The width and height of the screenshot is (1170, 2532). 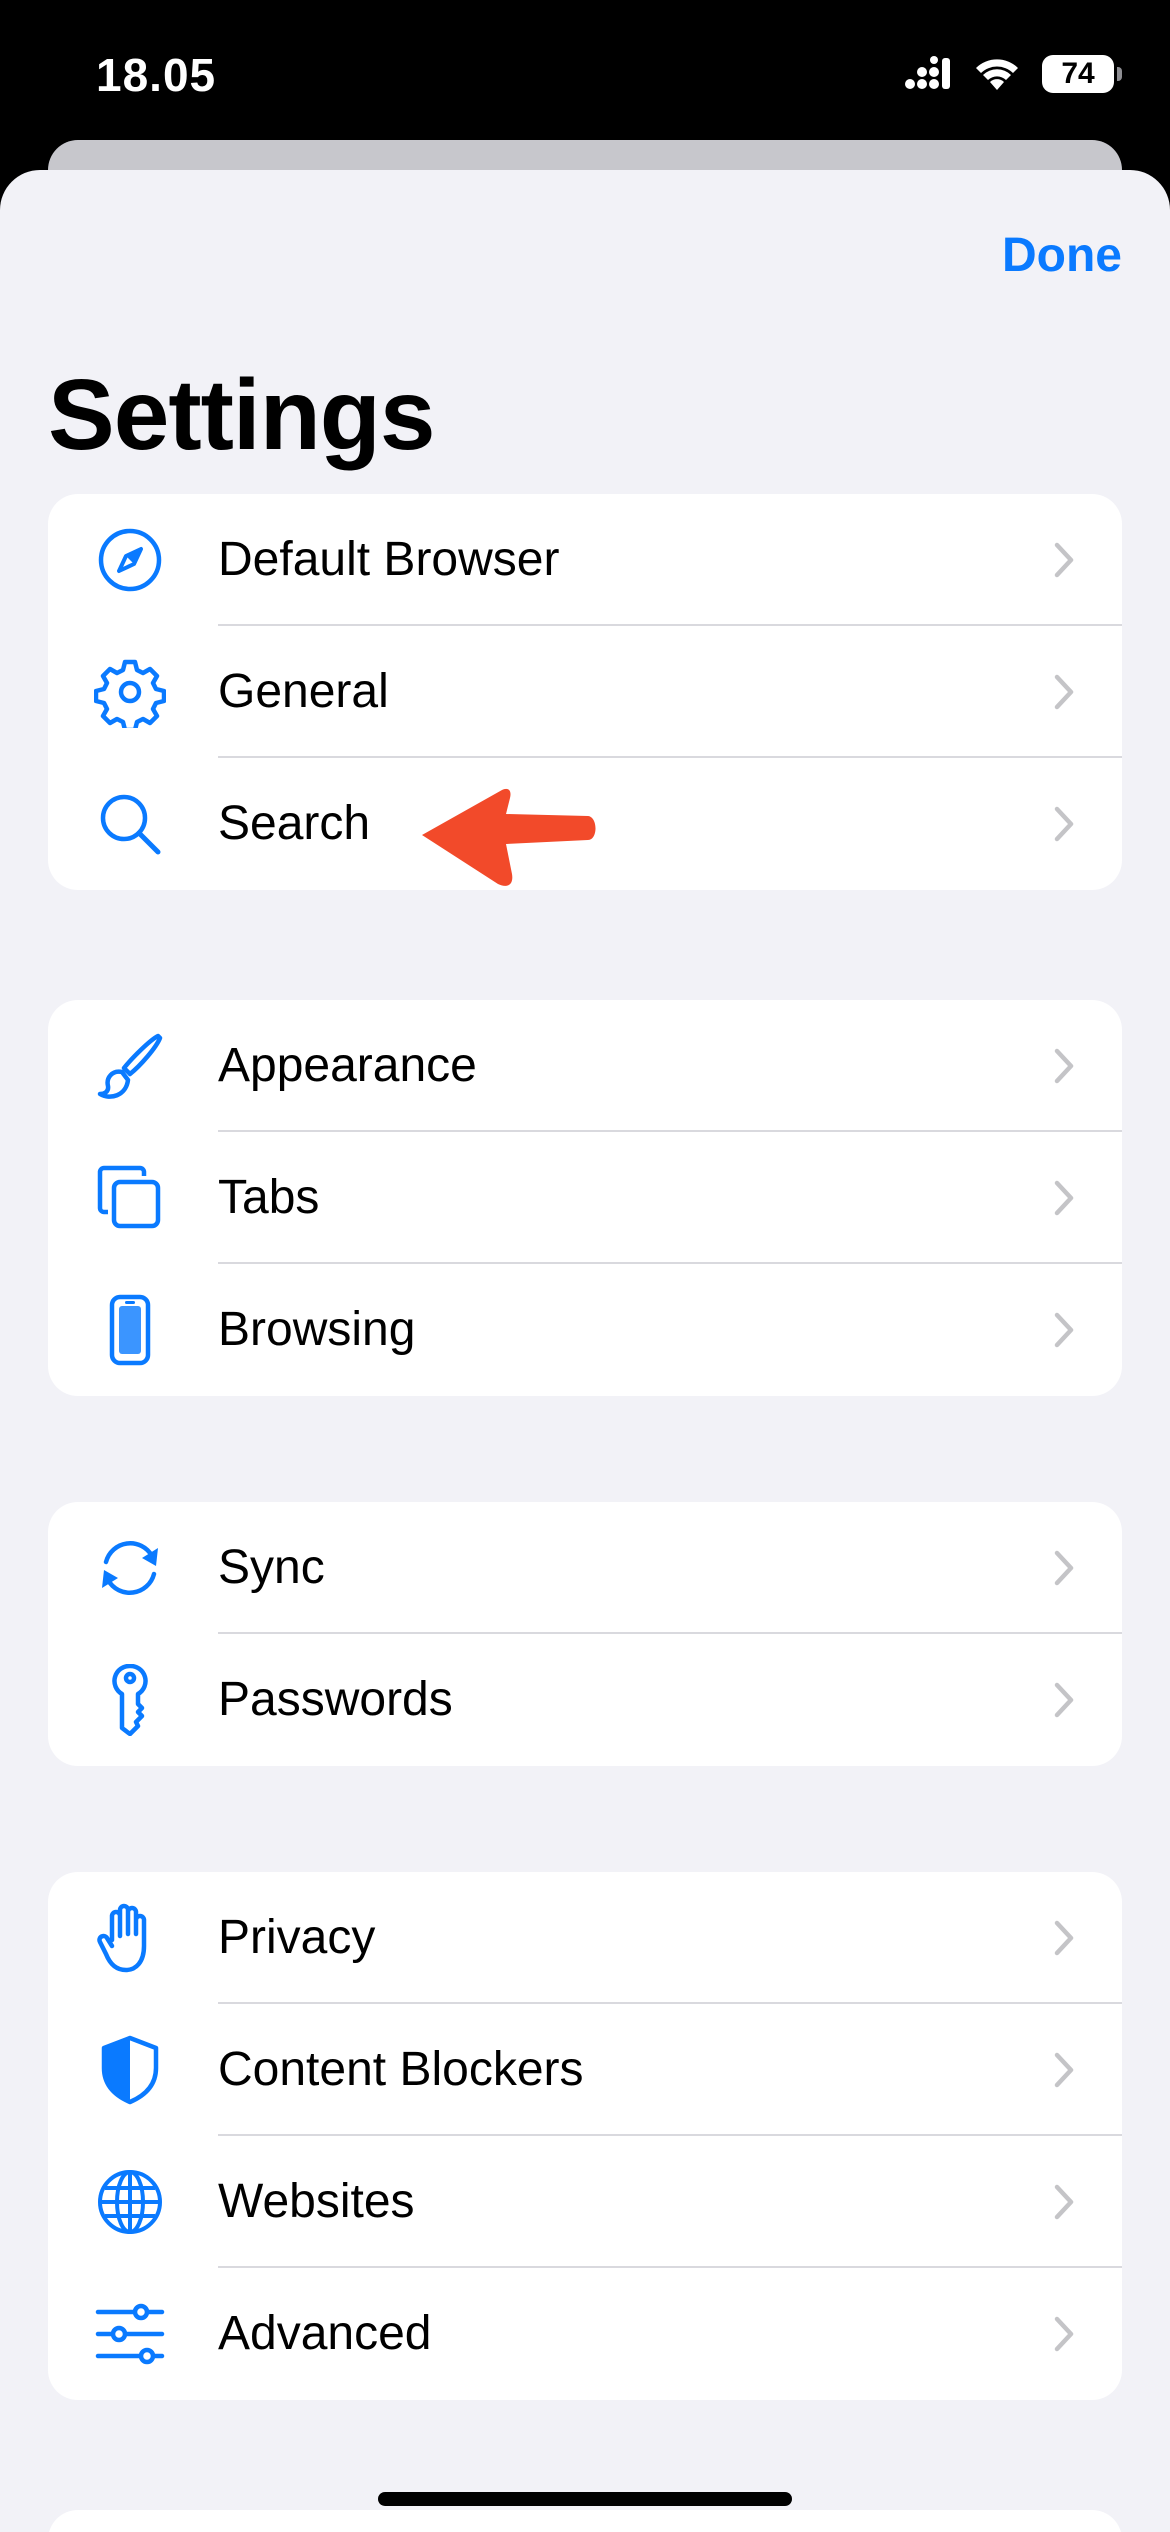 I want to click on globe-icon, so click(x=130, y=2202).